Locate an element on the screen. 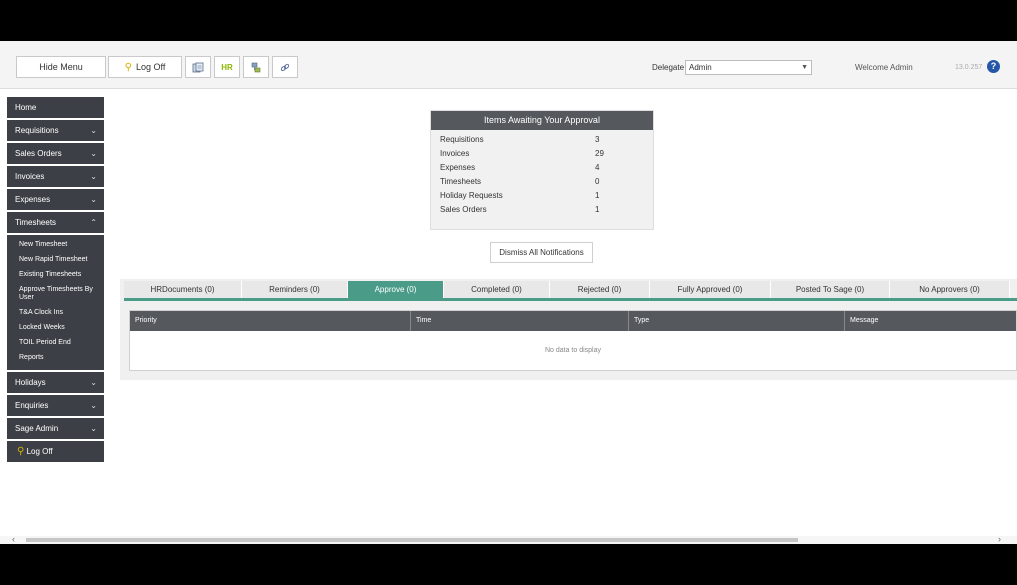  approval-count: 3 is located at coordinates (597, 139).